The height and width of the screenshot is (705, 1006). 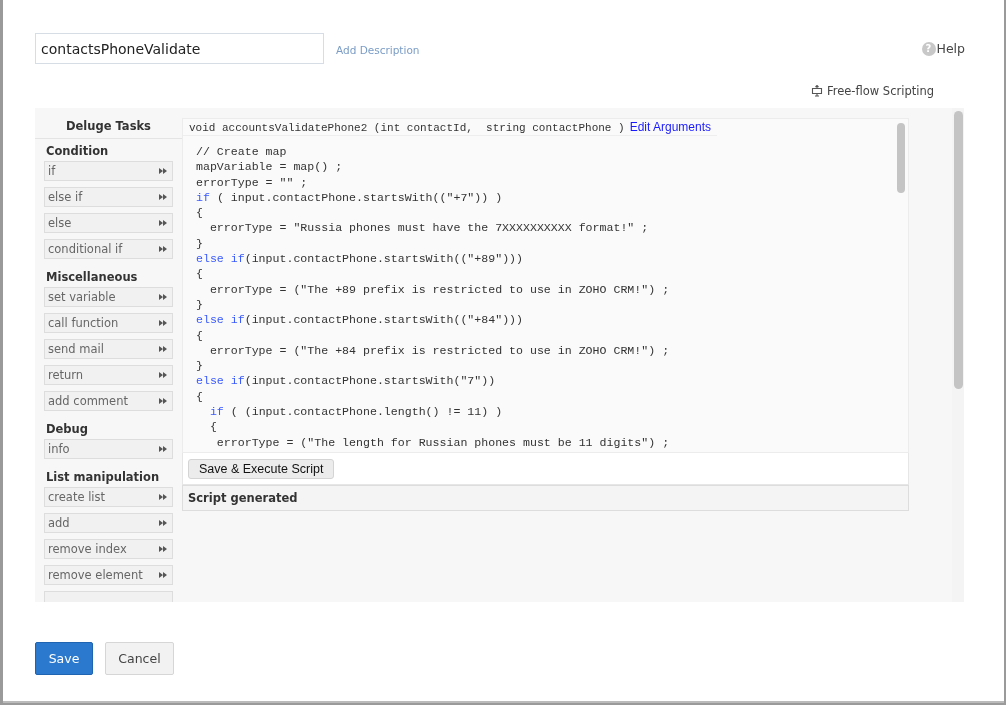 I want to click on task-item: info, so click(x=108, y=449).